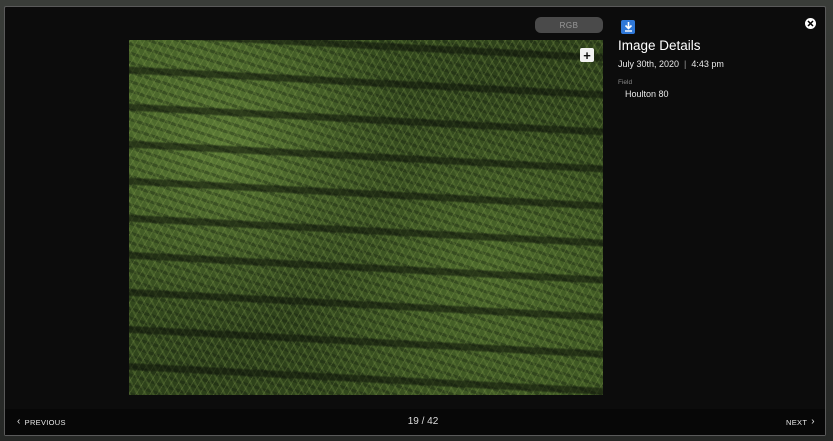 The image size is (833, 441). I want to click on next-label: NEXT, so click(797, 422).